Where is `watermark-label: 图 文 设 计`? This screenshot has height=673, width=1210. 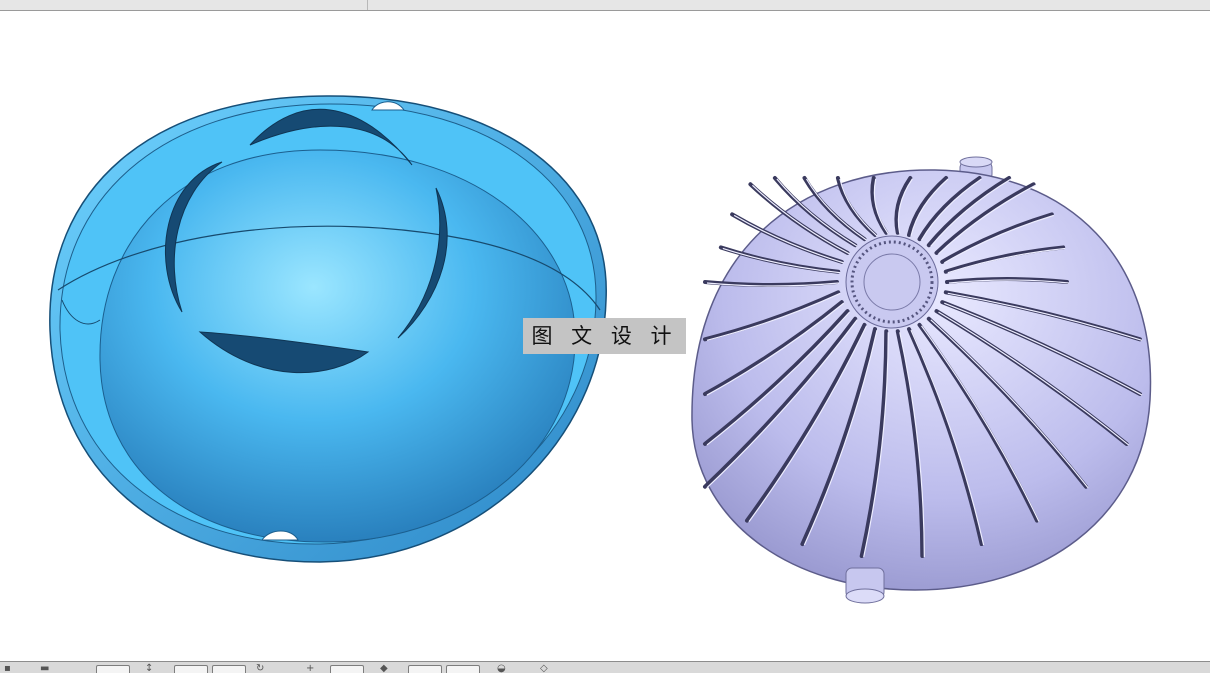
watermark-label: 图 文 设 计 is located at coordinates (604, 336).